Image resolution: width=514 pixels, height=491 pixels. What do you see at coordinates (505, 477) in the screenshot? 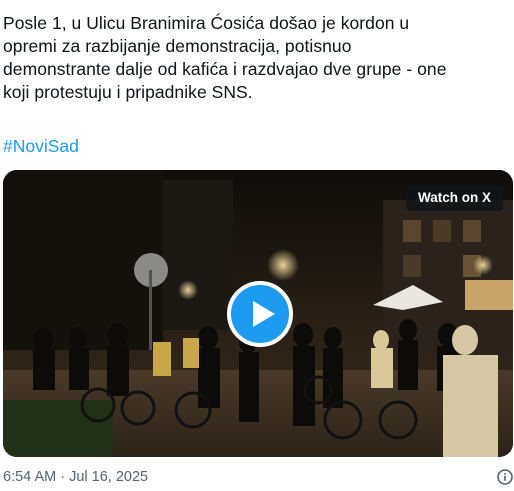
I see `info-icon` at bounding box center [505, 477].